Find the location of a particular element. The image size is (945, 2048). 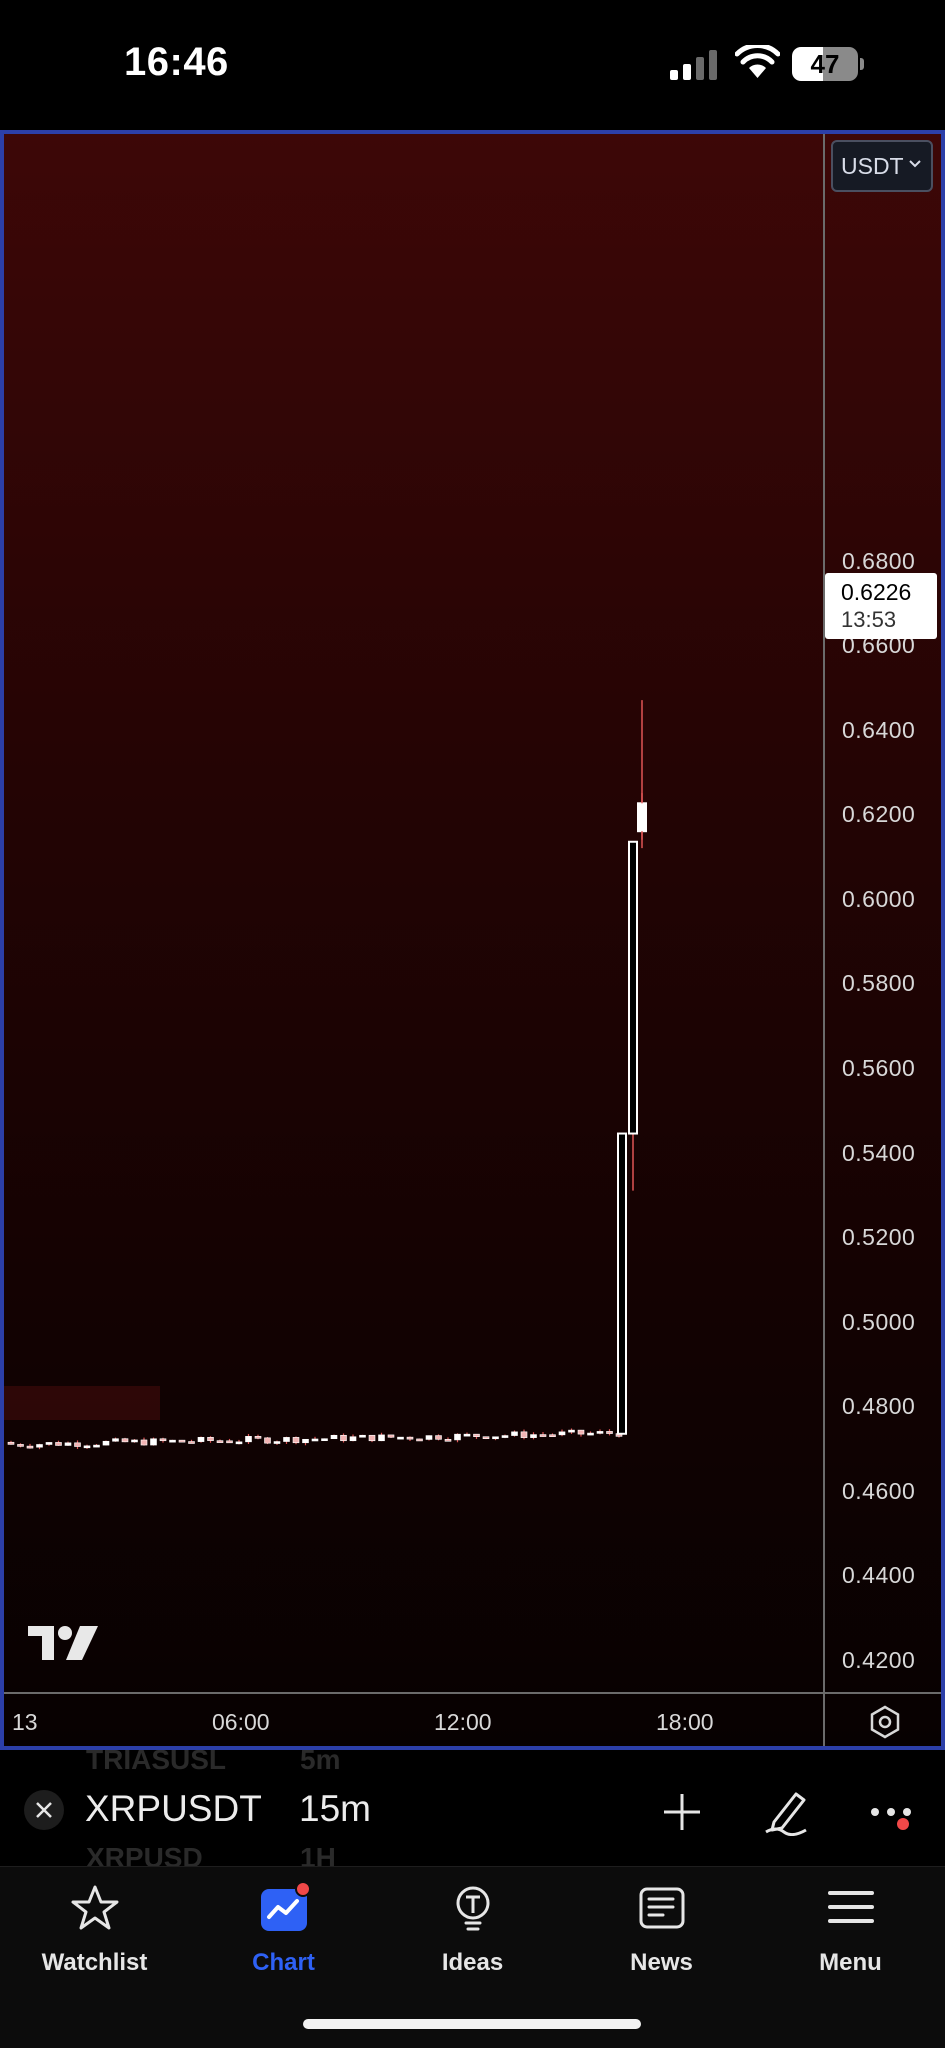

chart-icon is located at coordinates (285, 1907).